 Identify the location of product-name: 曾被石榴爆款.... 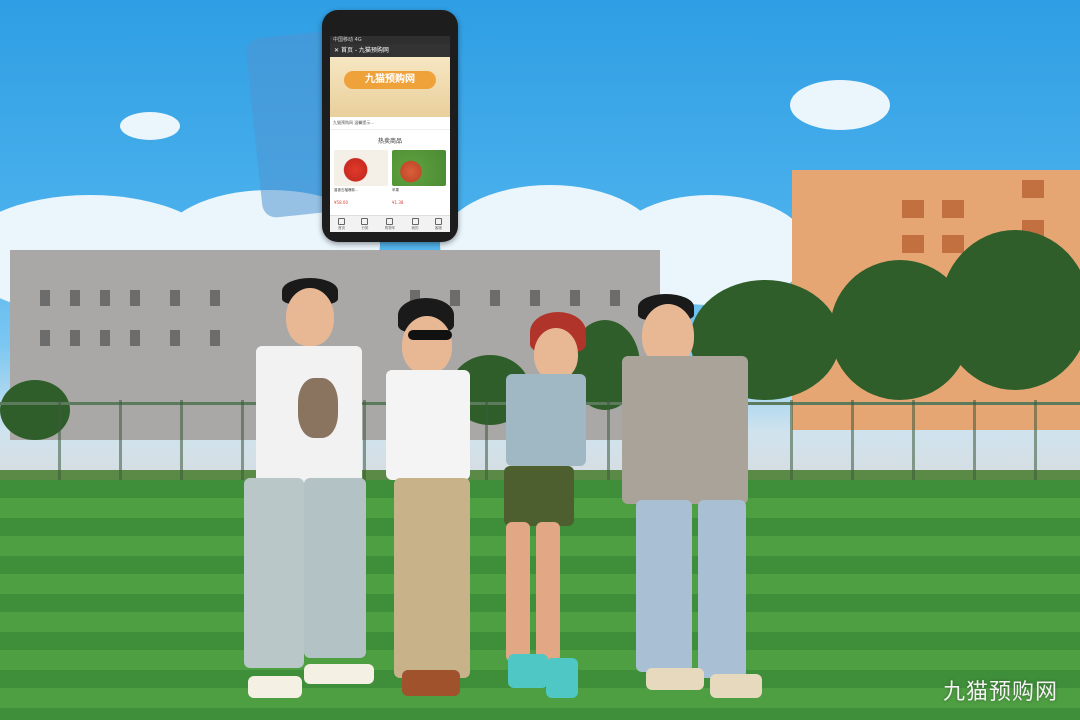
(346, 190).